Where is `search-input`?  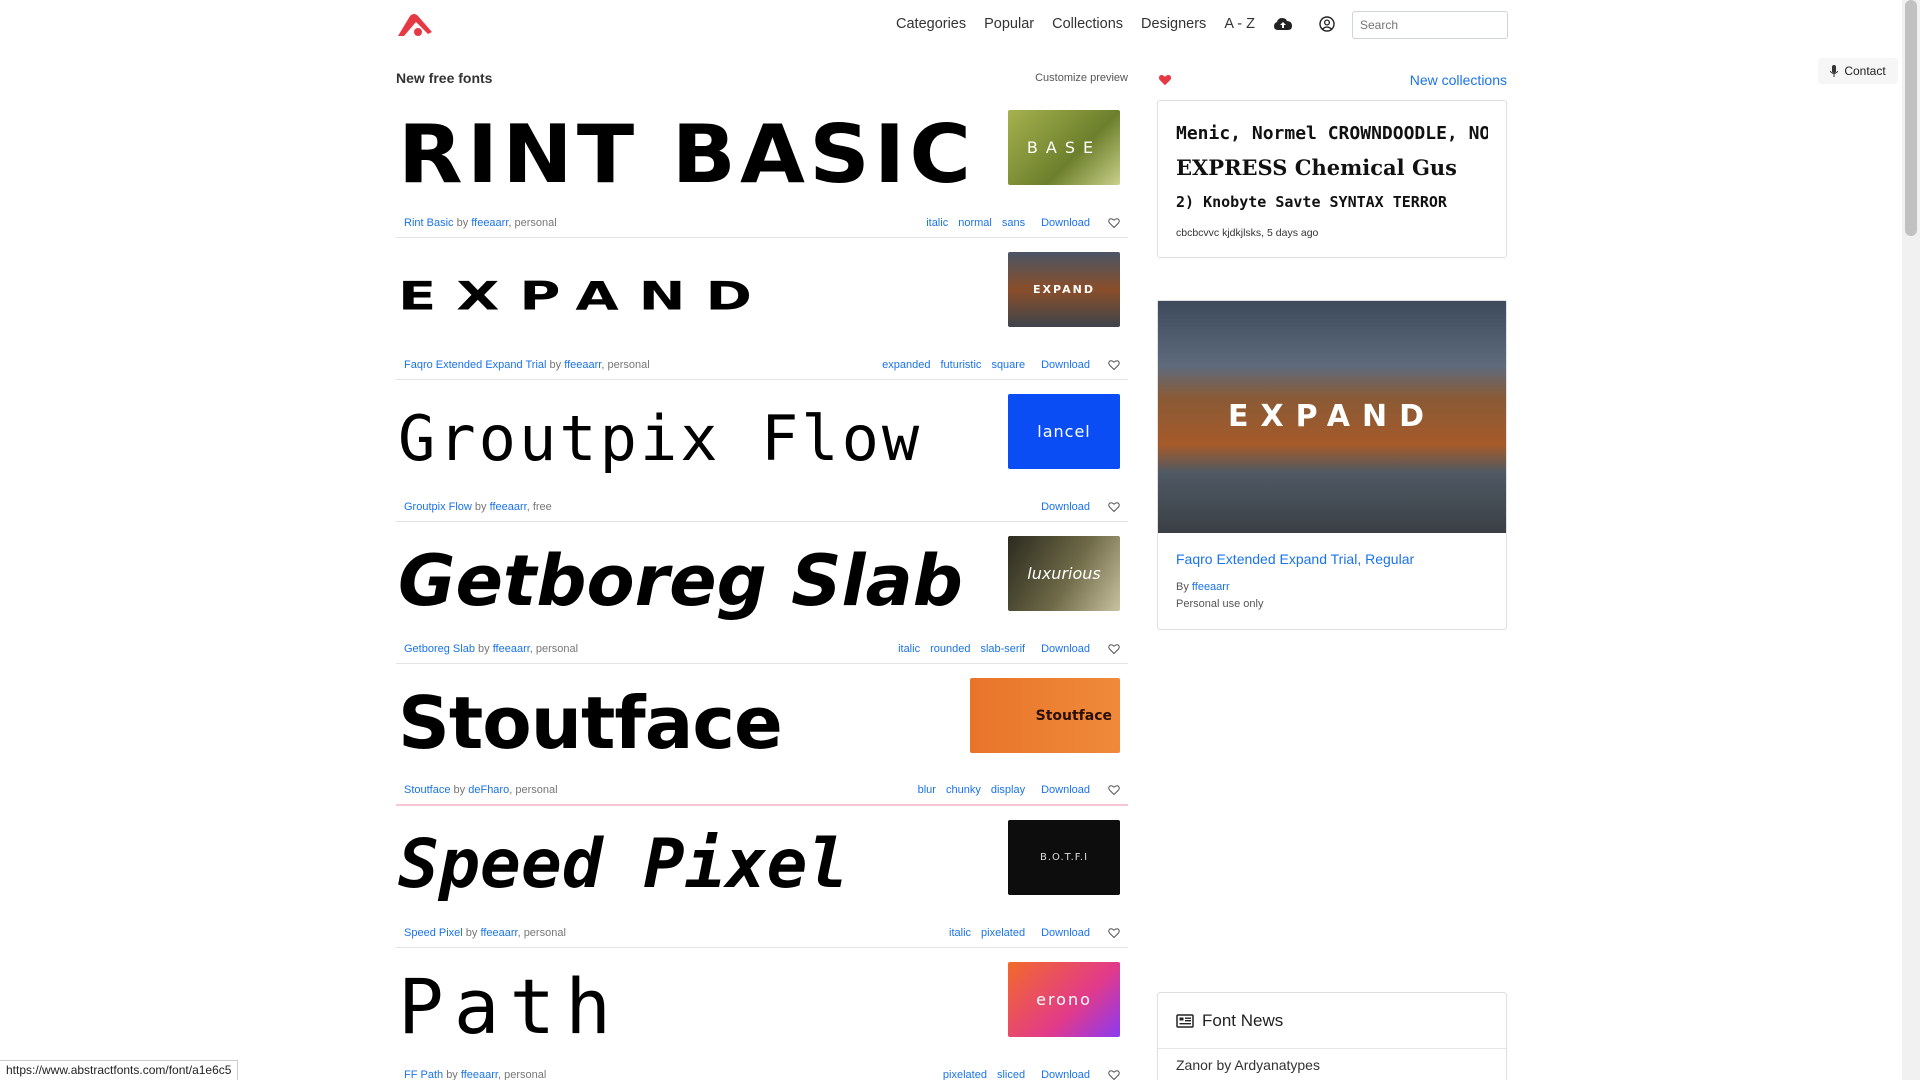
search-input is located at coordinates (1430, 25).